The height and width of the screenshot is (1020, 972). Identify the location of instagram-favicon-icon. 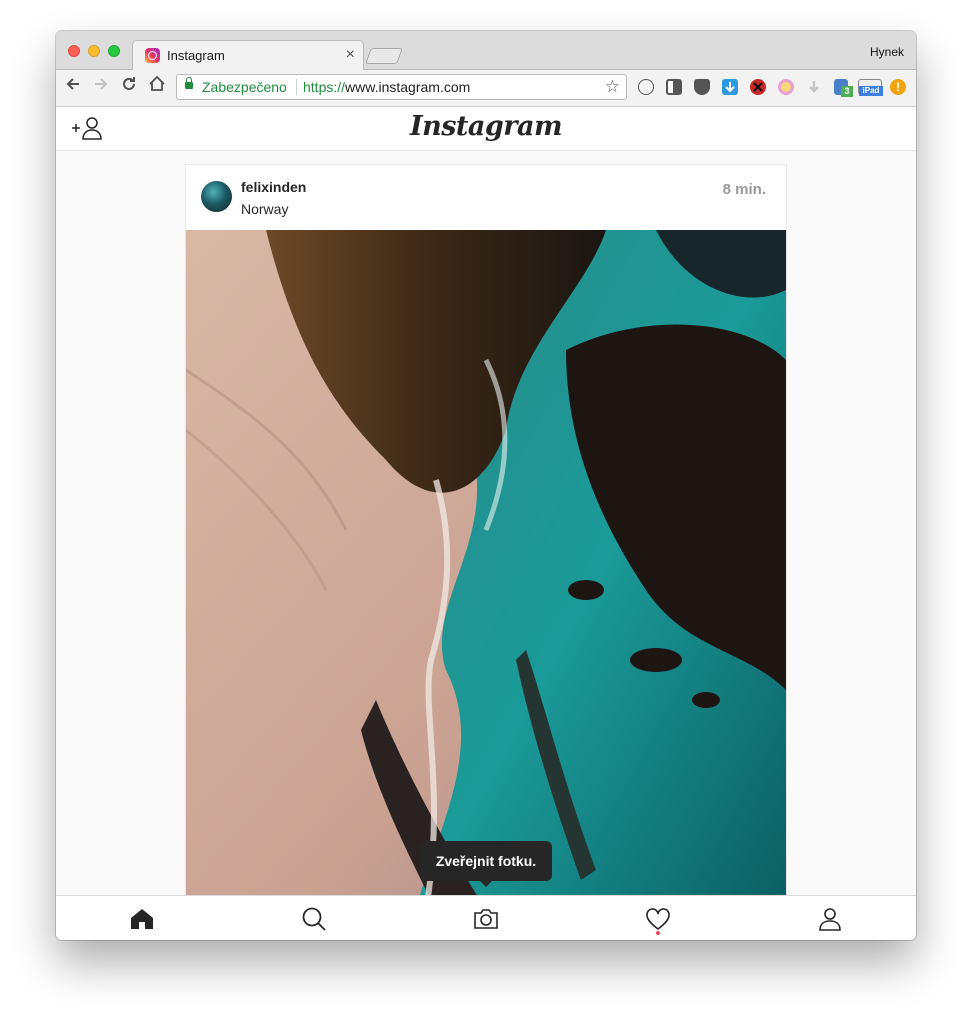
(152, 55).